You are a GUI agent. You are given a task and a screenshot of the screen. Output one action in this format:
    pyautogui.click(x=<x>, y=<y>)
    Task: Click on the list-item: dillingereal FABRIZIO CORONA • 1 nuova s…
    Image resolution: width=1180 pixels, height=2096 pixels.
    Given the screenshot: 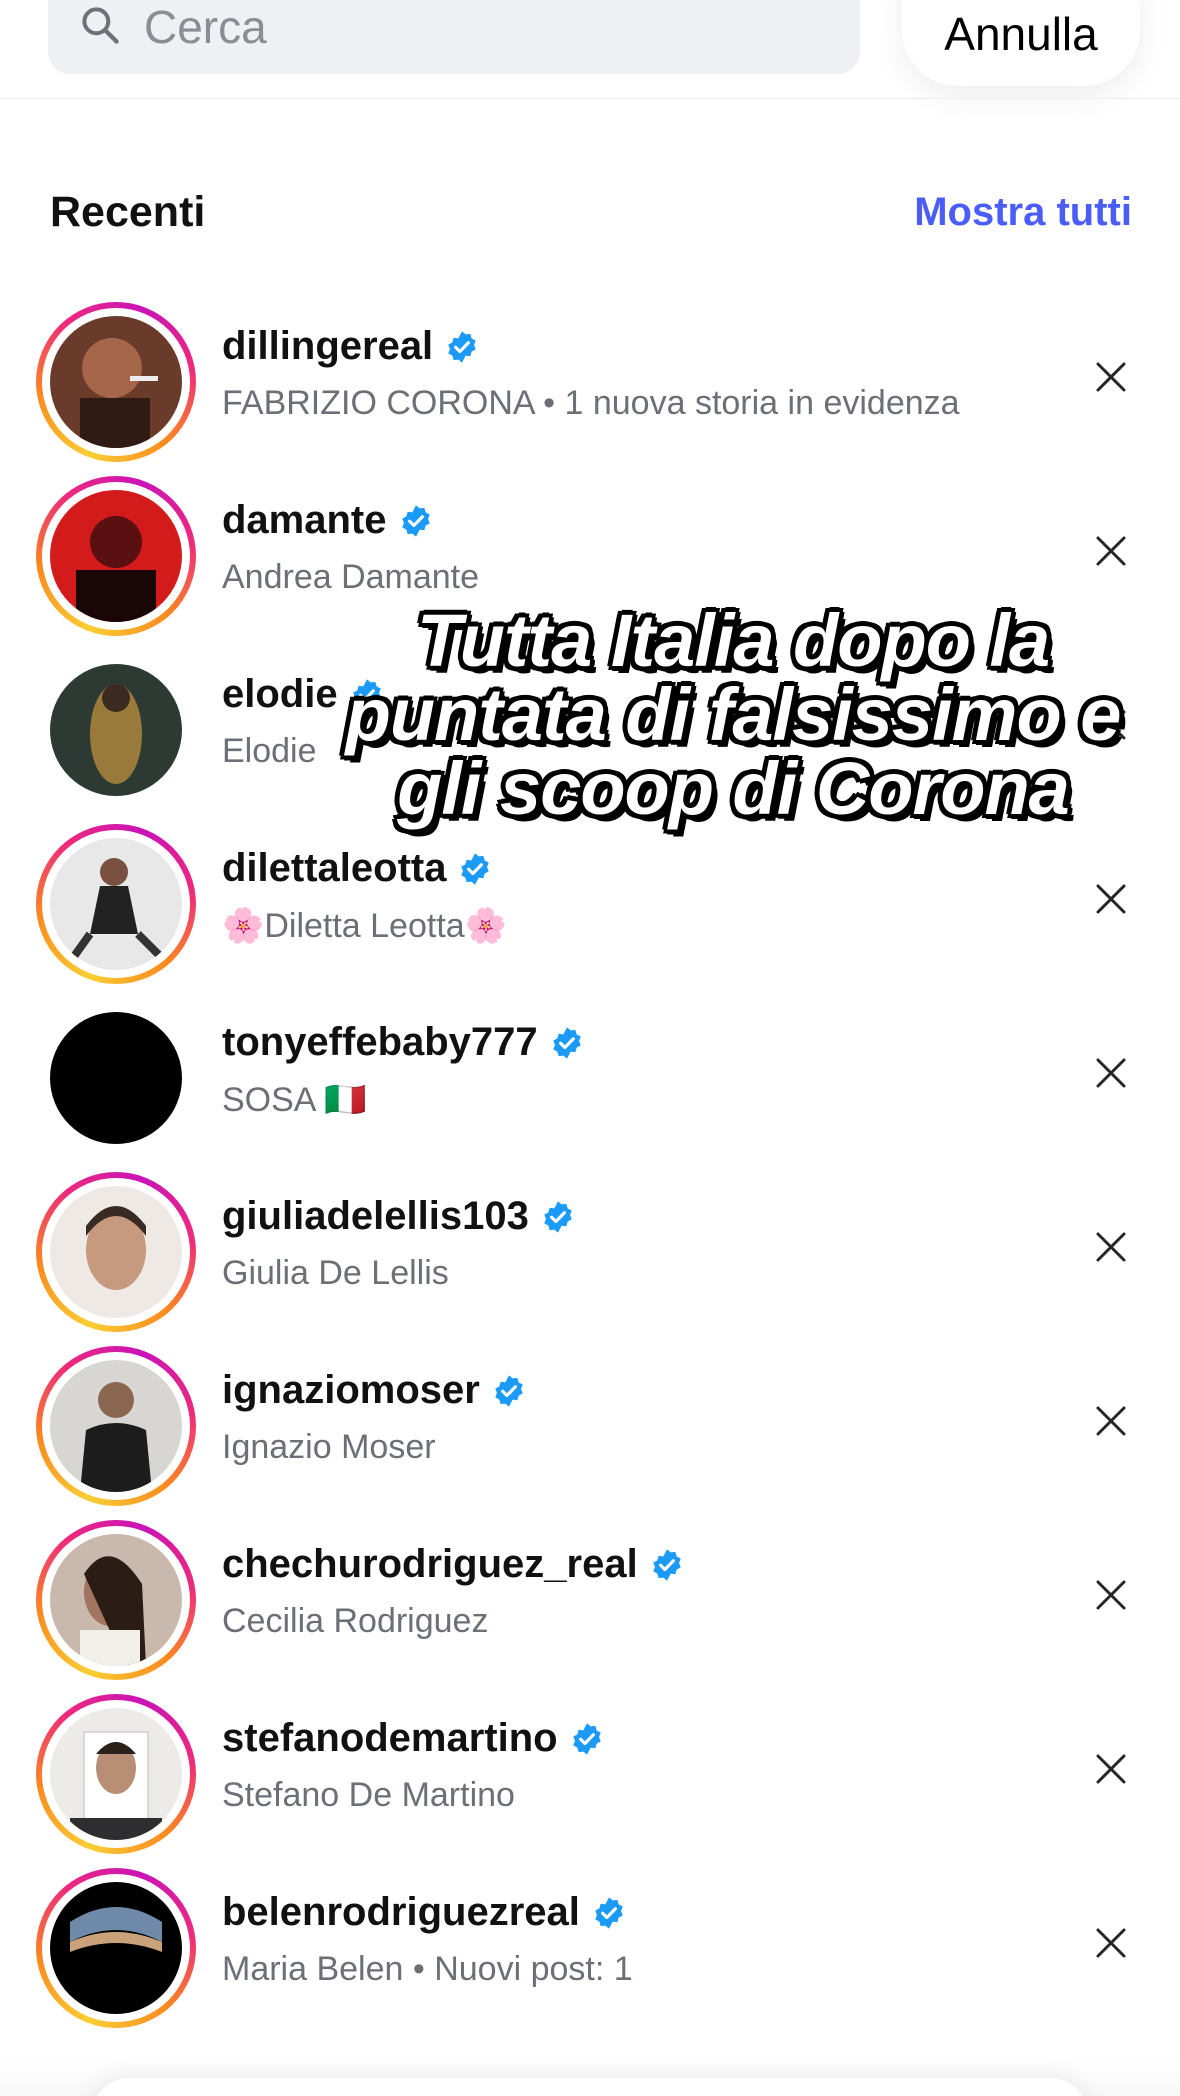 What is the action you would take?
    pyautogui.click(x=590, y=375)
    